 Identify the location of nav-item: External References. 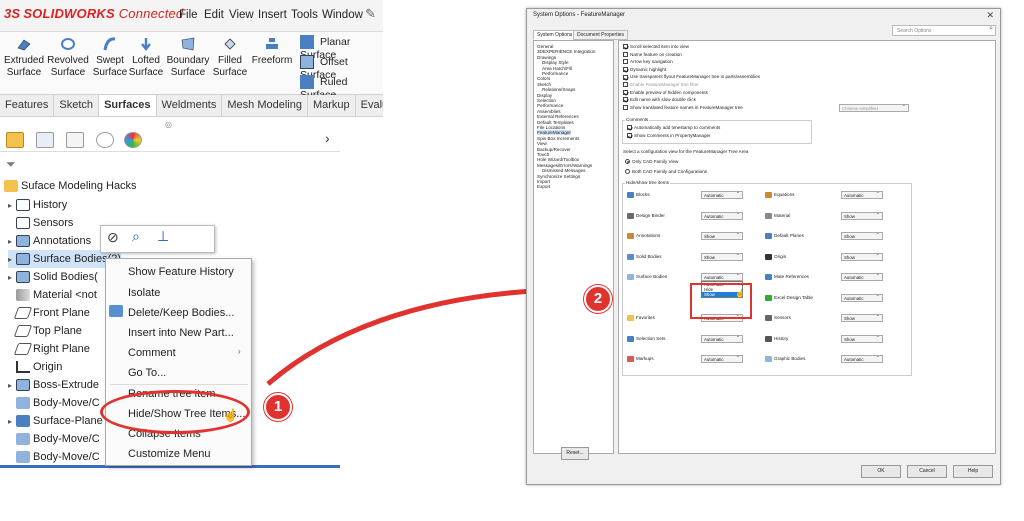
(558, 116).